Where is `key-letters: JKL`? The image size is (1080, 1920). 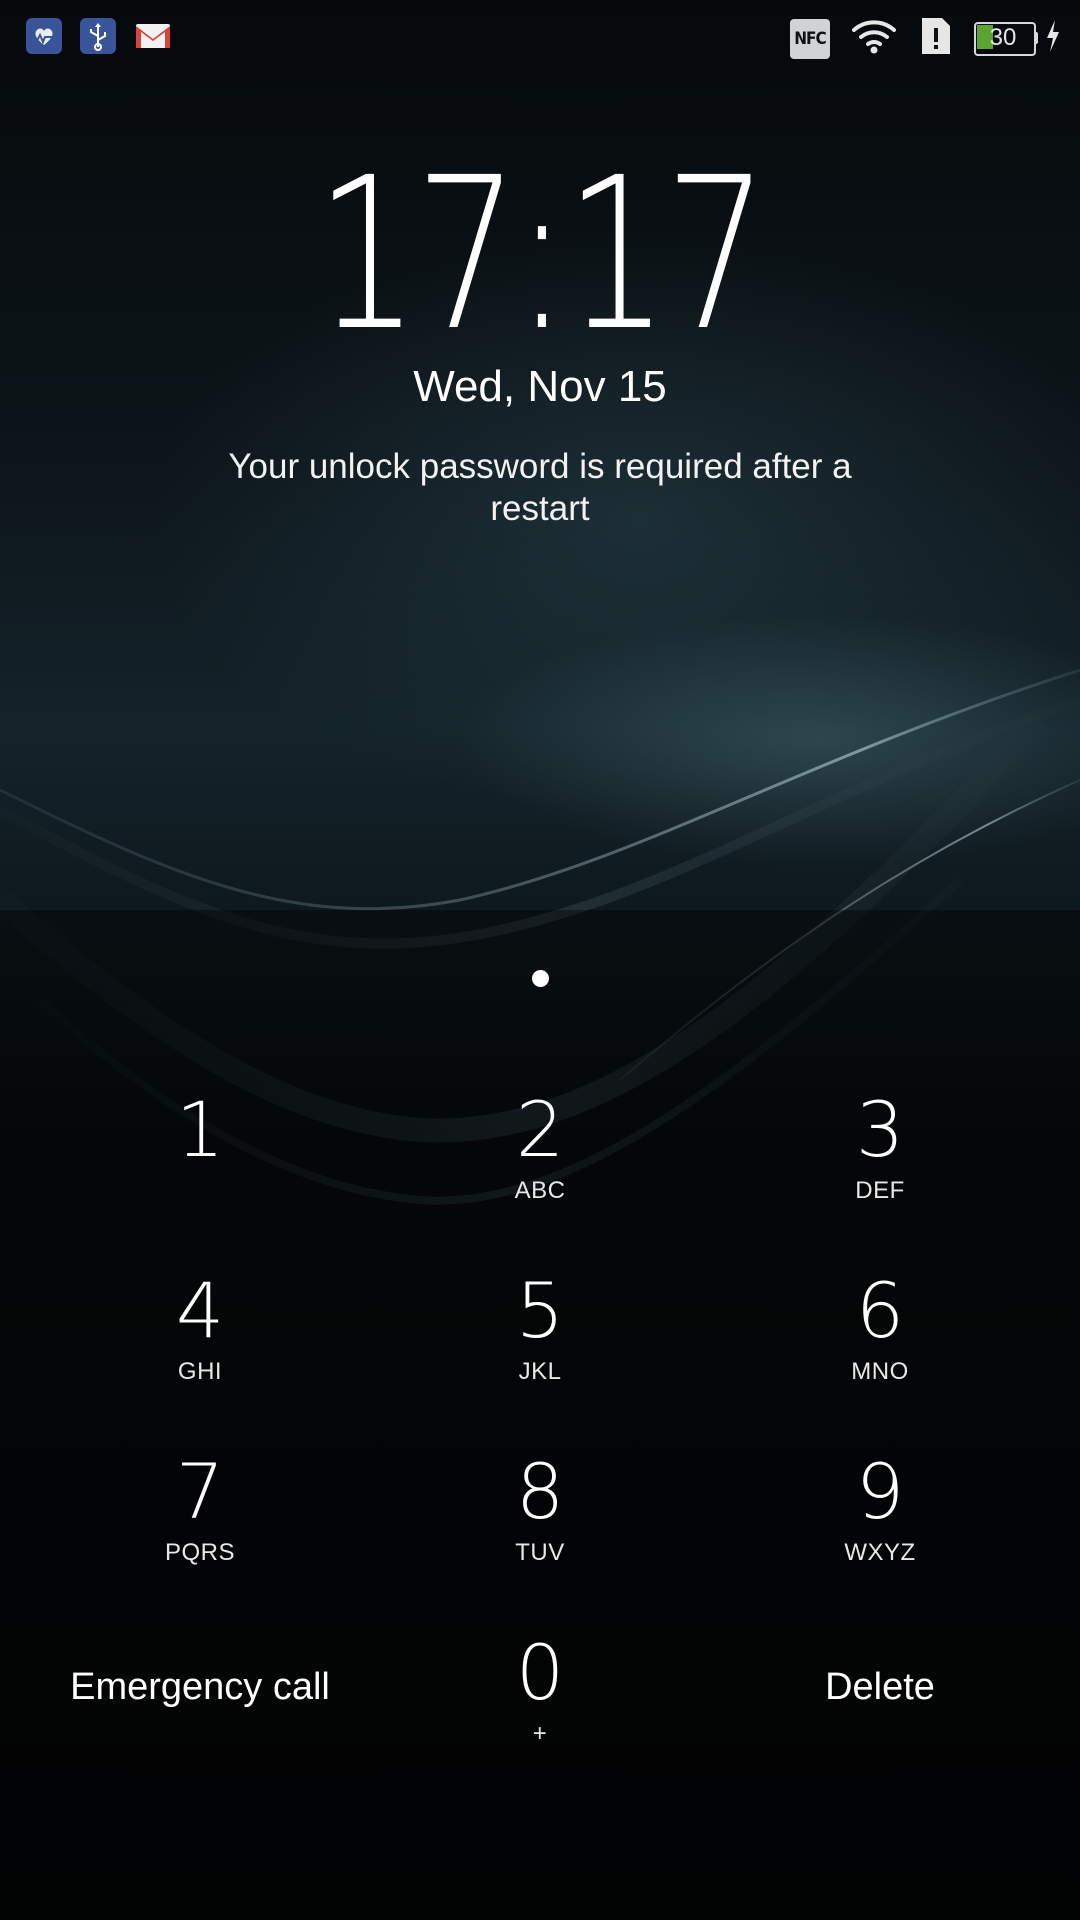 key-letters: JKL is located at coordinates (540, 1371).